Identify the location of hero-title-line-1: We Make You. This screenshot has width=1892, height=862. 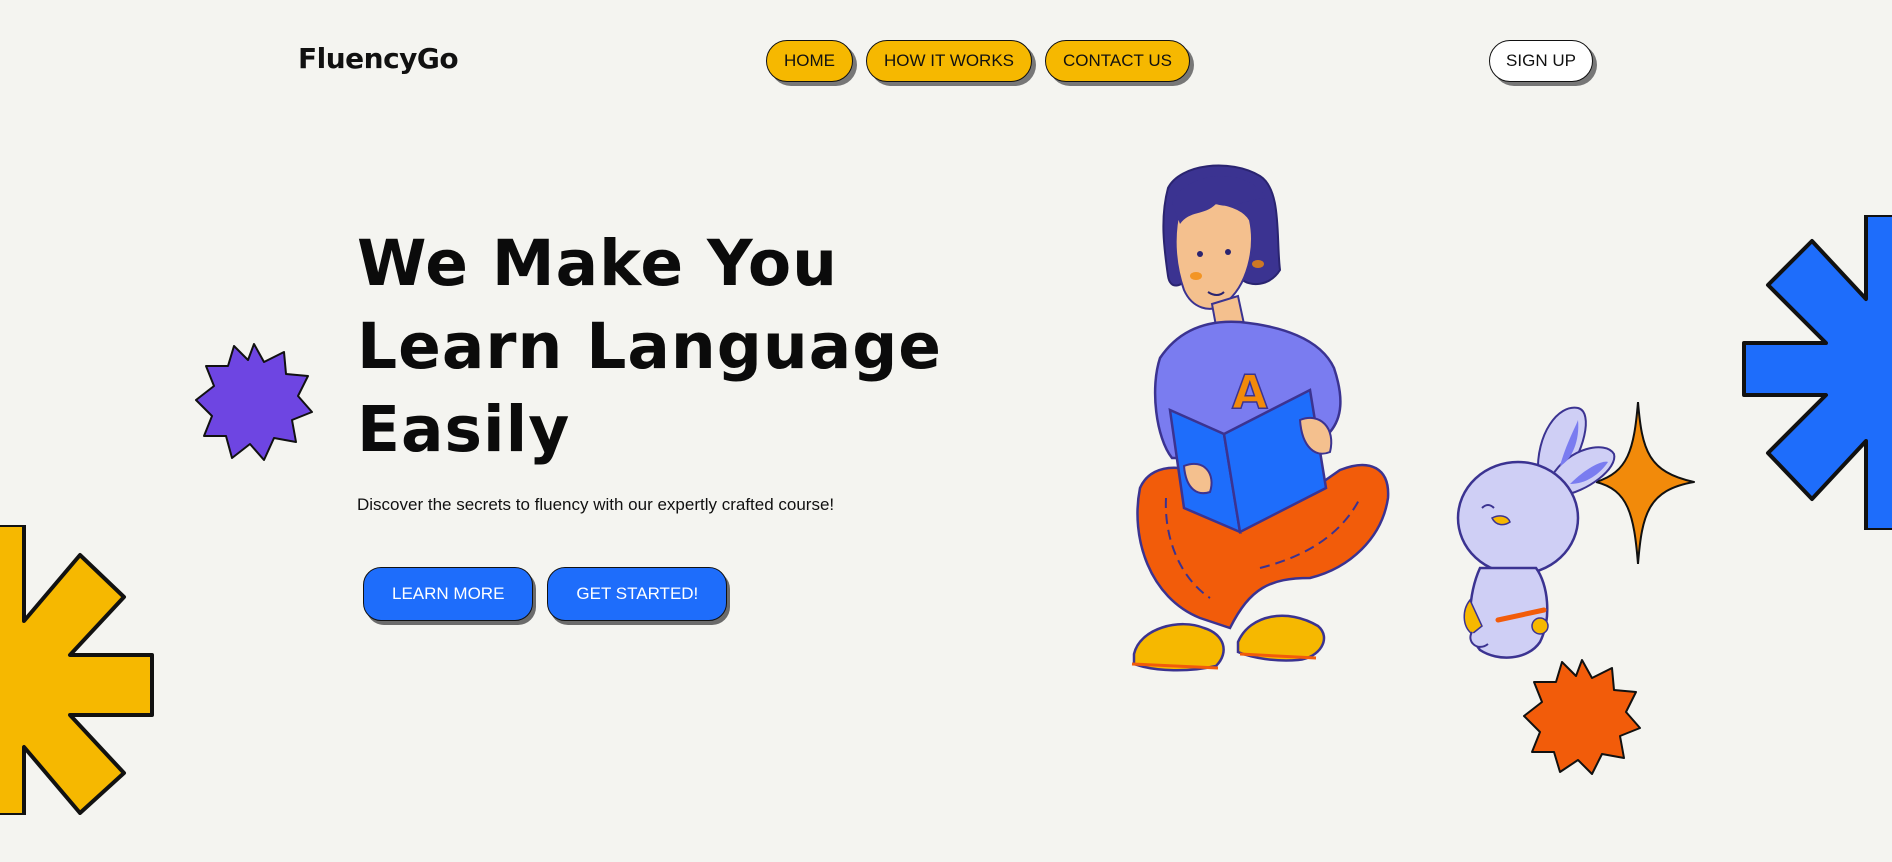
(597, 263).